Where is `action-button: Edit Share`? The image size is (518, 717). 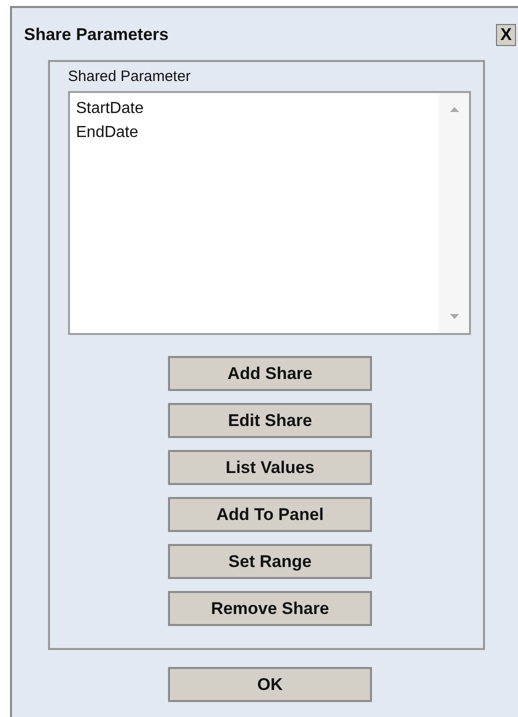
action-button: Edit Share is located at coordinates (270, 420).